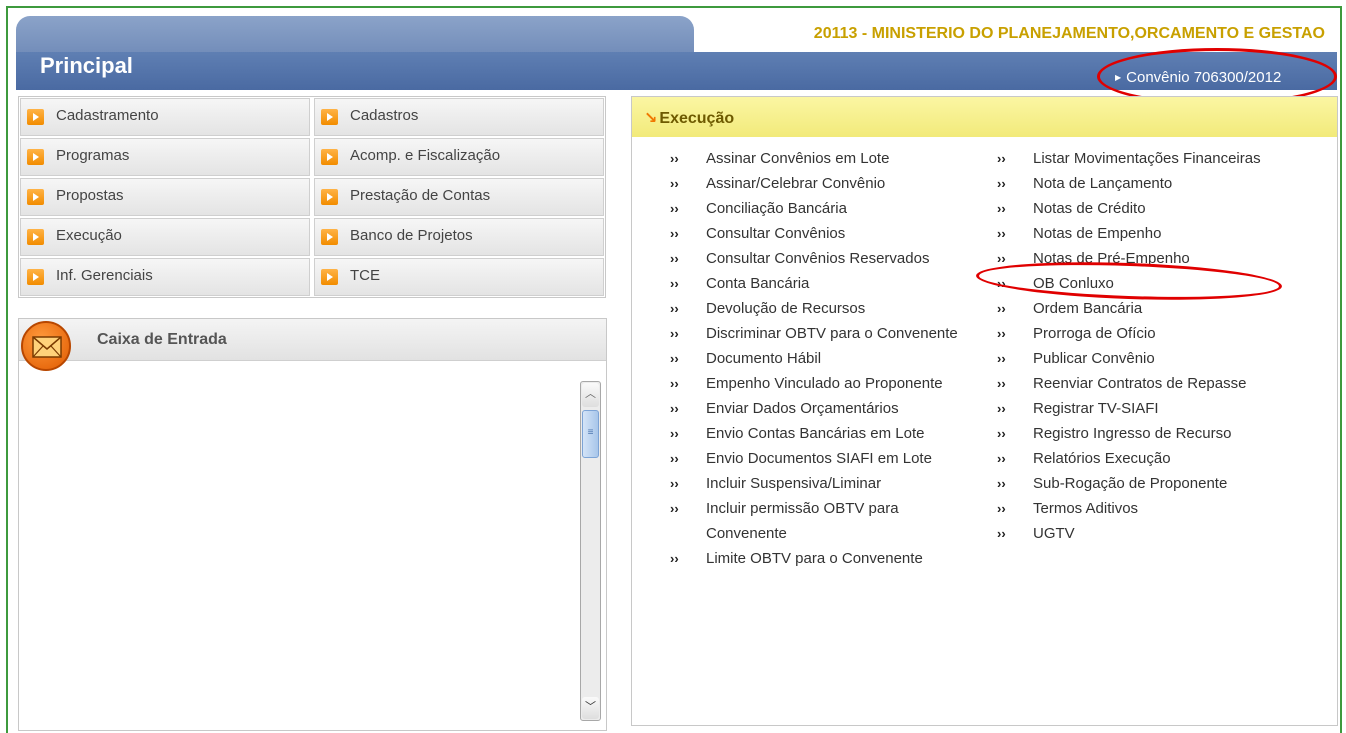  What do you see at coordinates (165, 157) in the screenshot?
I see `menu-programas: Programas` at bounding box center [165, 157].